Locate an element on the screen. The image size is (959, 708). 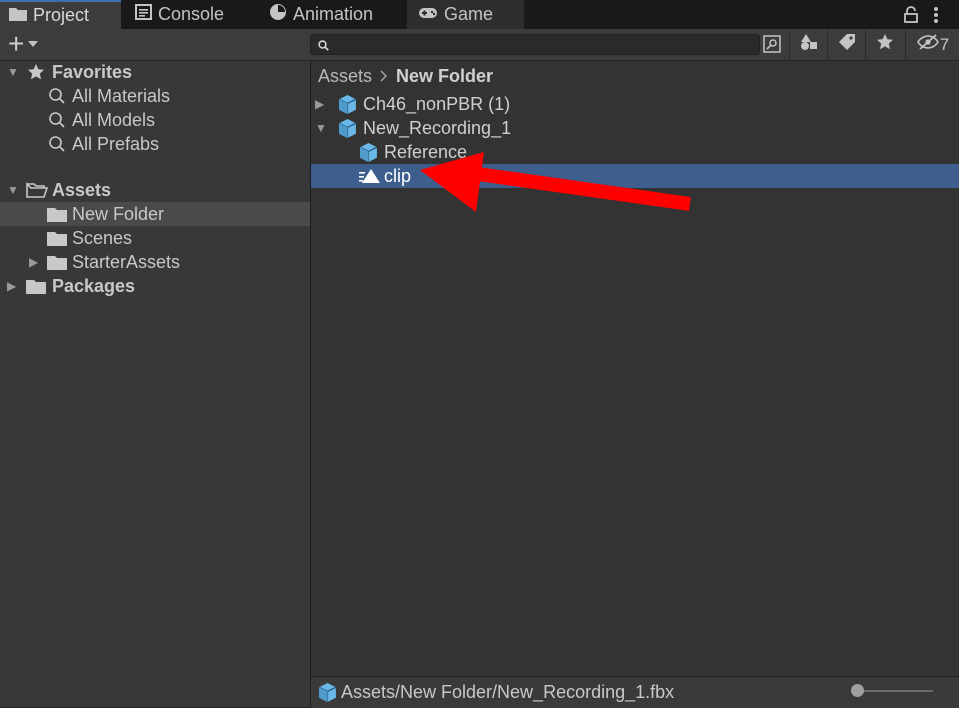
chevron-right-icon is located at coordinates (384, 76).